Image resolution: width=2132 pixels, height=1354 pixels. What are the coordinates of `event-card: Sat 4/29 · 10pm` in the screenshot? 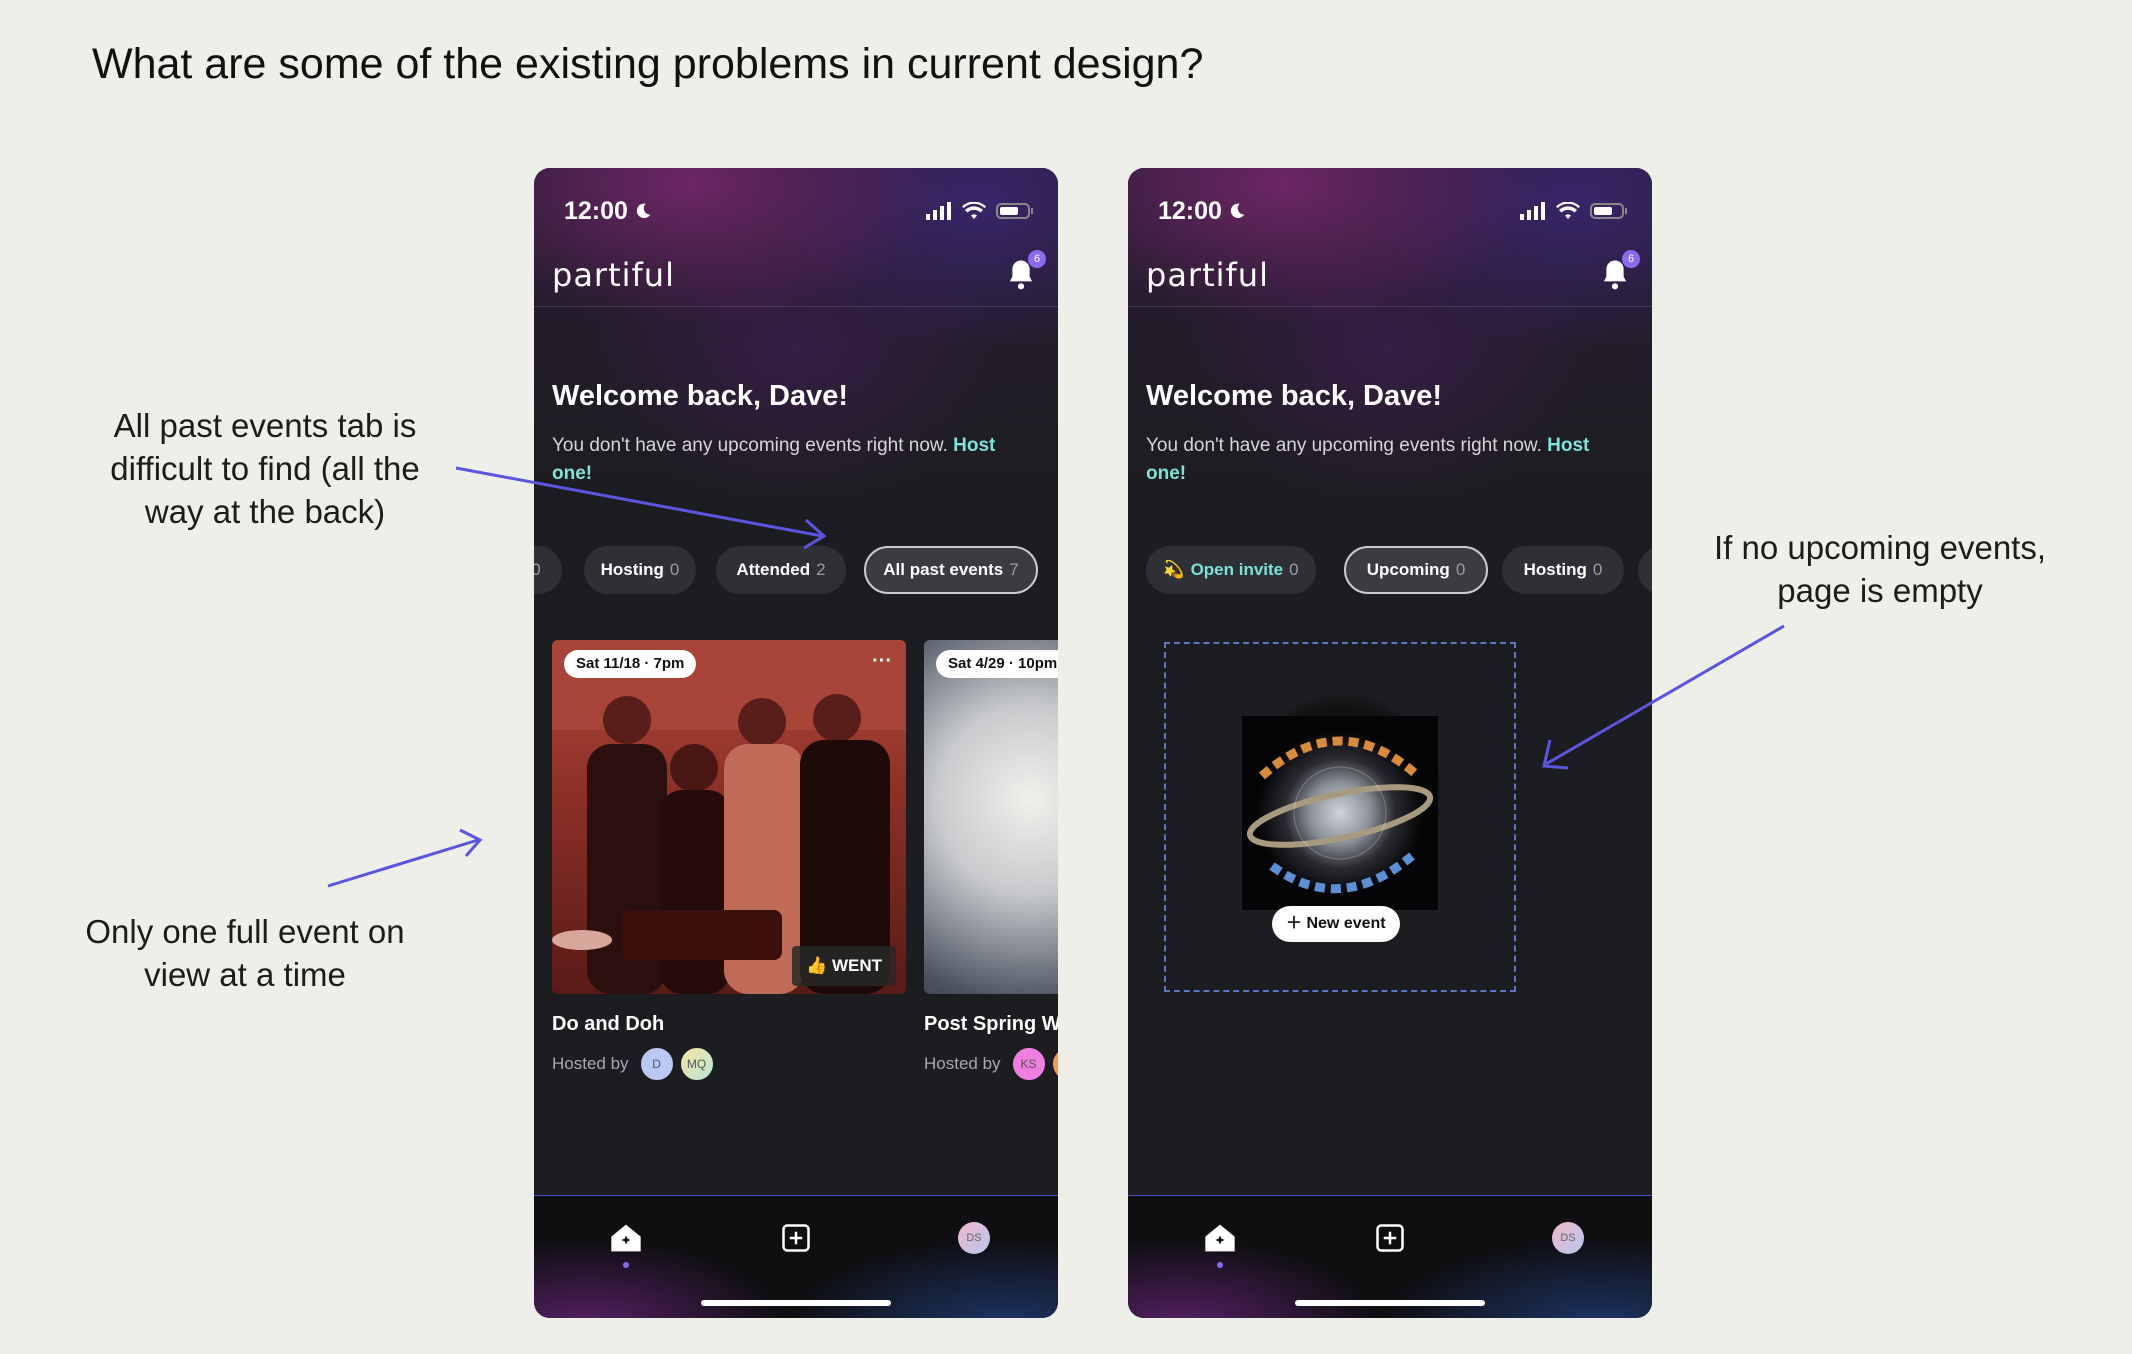 It's located at (991, 817).